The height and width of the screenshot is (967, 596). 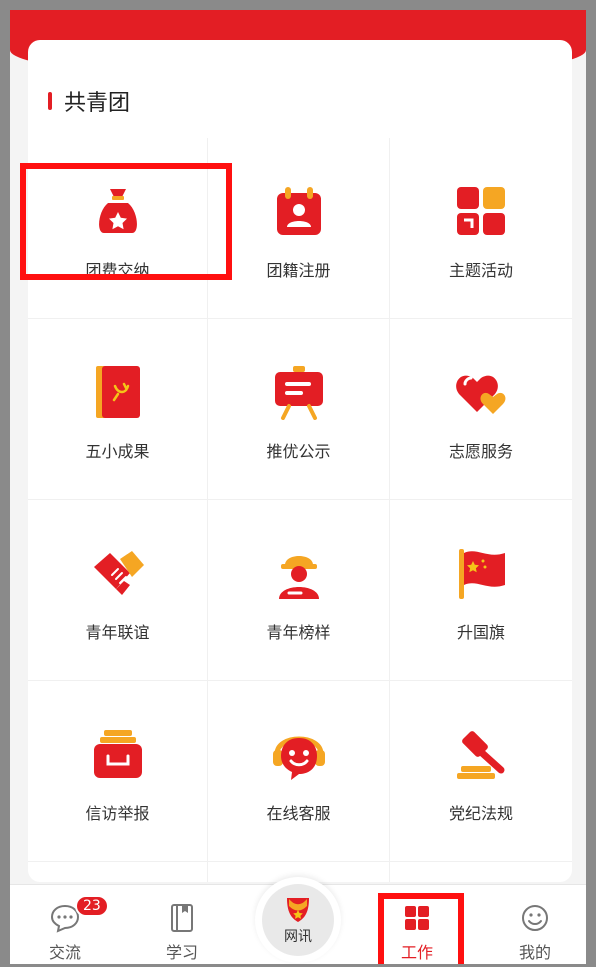 What do you see at coordinates (117, 211) in the screenshot?
I see `money-bag-icon` at bounding box center [117, 211].